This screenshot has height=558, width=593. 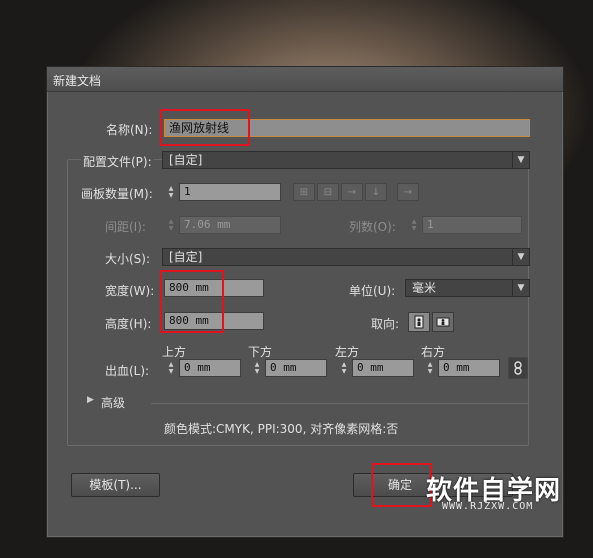 What do you see at coordinates (340, 403) in the screenshot?
I see `advanced-divider` at bounding box center [340, 403].